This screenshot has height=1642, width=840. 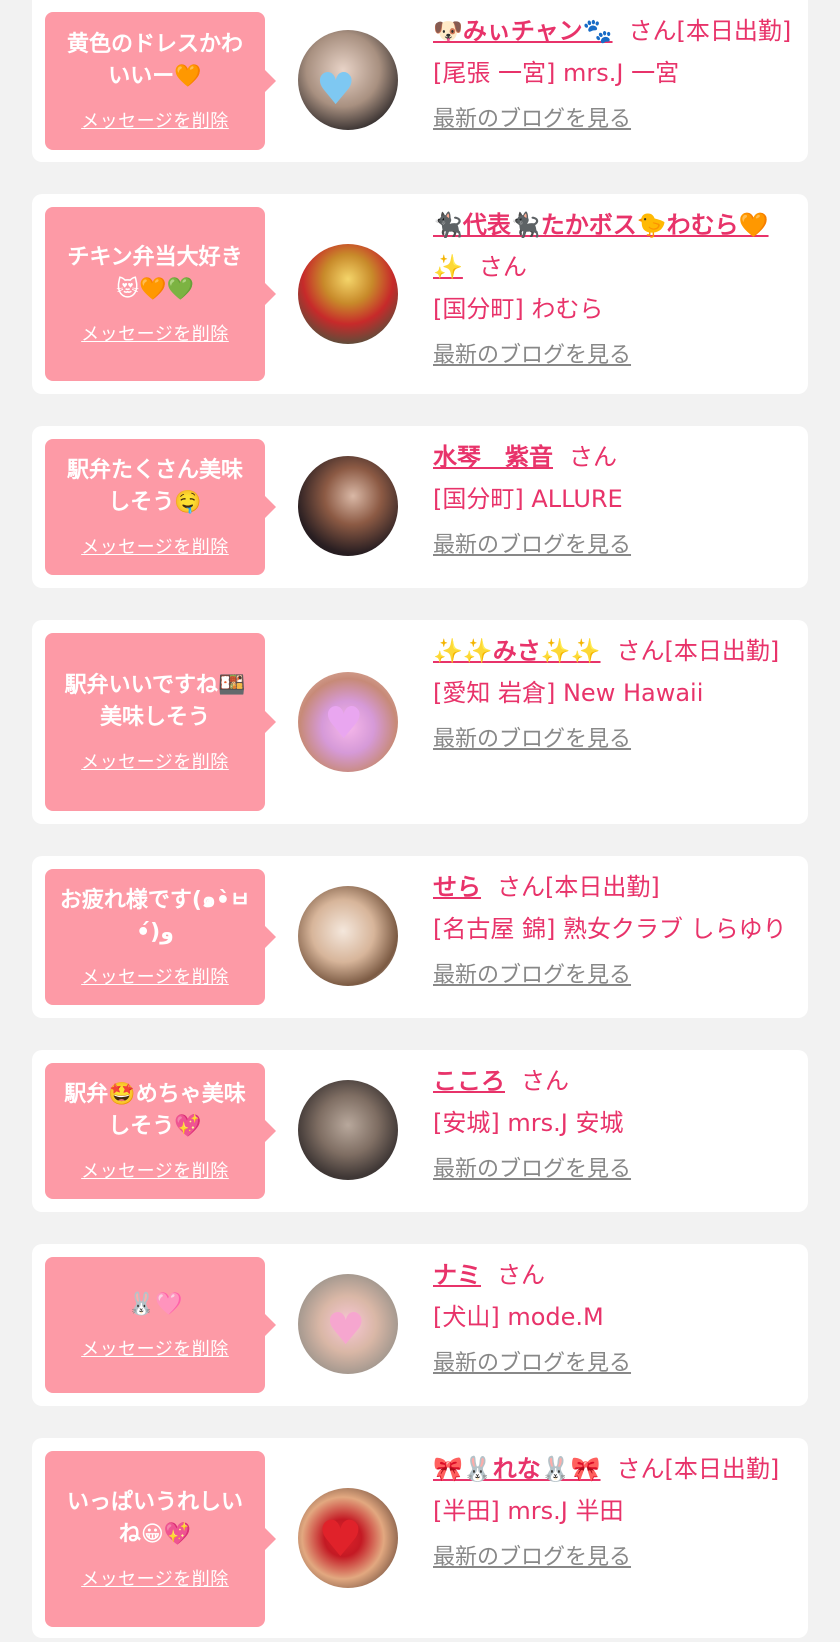 What do you see at coordinates (420, 1325) in the screenshot?
I see `message-card: 🐰🩷 メッセージを削除 ♥ ナミ さん [犬山] mode.M 最新のブログを見る` at bounding box center [420, 1325].